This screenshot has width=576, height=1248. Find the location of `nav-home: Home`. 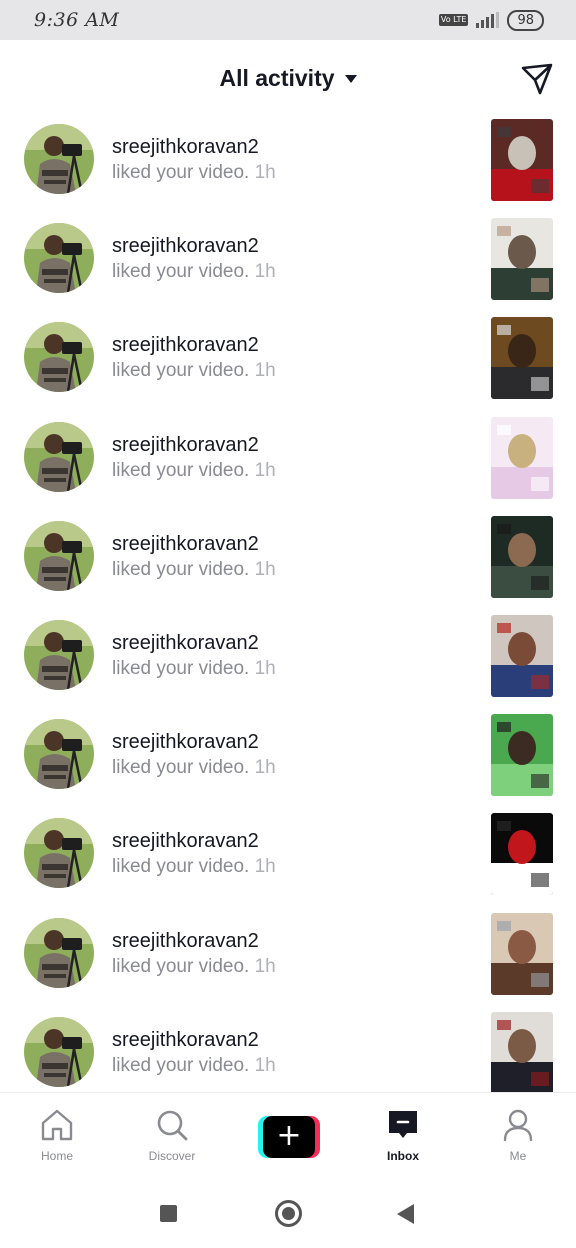

nav-home: Home is located at coordinates (57, 1135).